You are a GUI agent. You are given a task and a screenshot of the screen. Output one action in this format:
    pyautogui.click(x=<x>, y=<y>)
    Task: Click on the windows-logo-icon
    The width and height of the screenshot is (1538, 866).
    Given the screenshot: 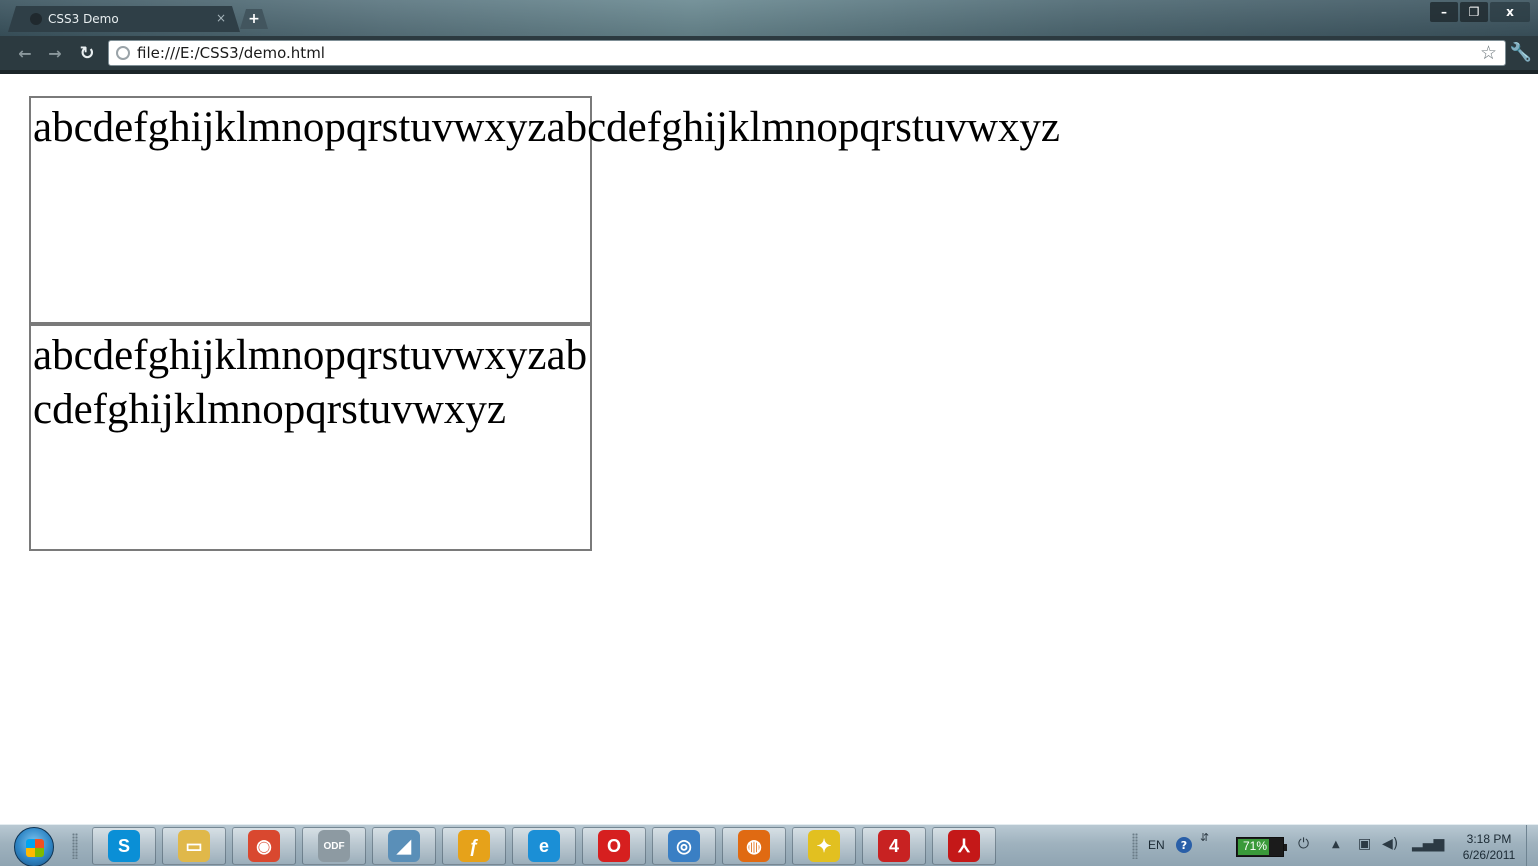 What is the action you would take?
    pyautogui.click(x=35, y=848)
    